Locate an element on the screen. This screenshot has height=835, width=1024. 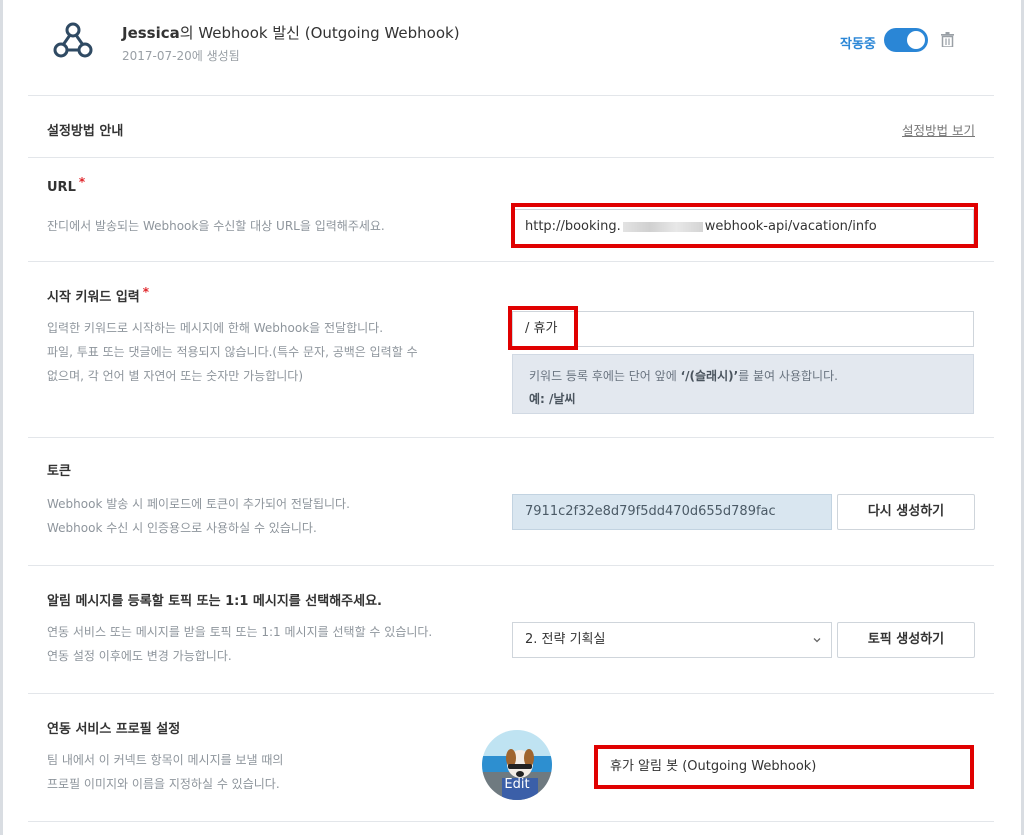
active-toggle is located at coordinates (906, 40).